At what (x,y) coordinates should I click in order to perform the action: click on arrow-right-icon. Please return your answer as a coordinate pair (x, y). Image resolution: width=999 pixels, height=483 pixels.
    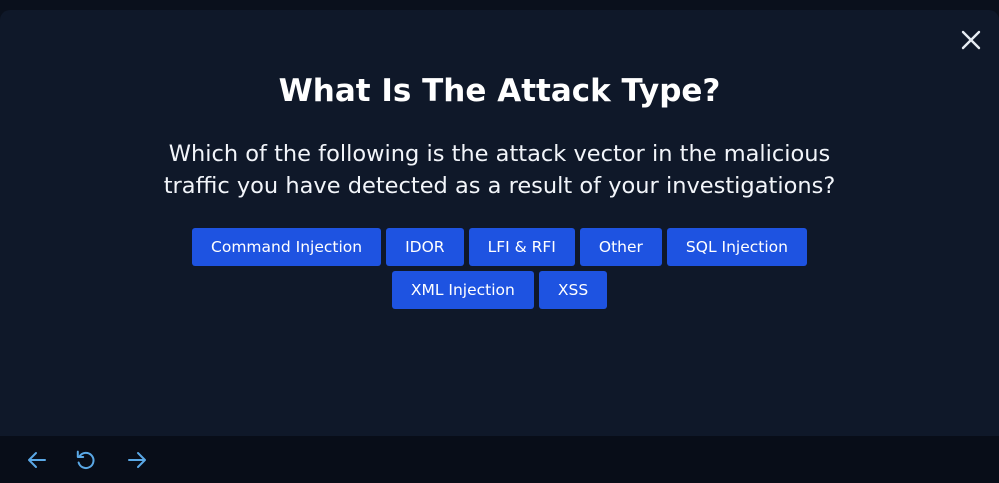
    Looking at the image, I should click on (137, 460).